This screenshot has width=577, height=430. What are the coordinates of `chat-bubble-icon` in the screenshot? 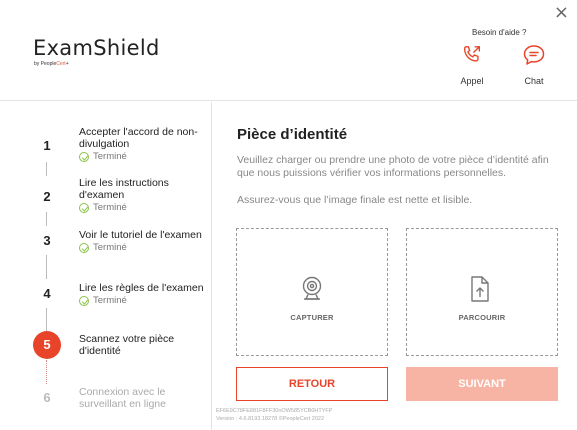 It's located at (534, 55).